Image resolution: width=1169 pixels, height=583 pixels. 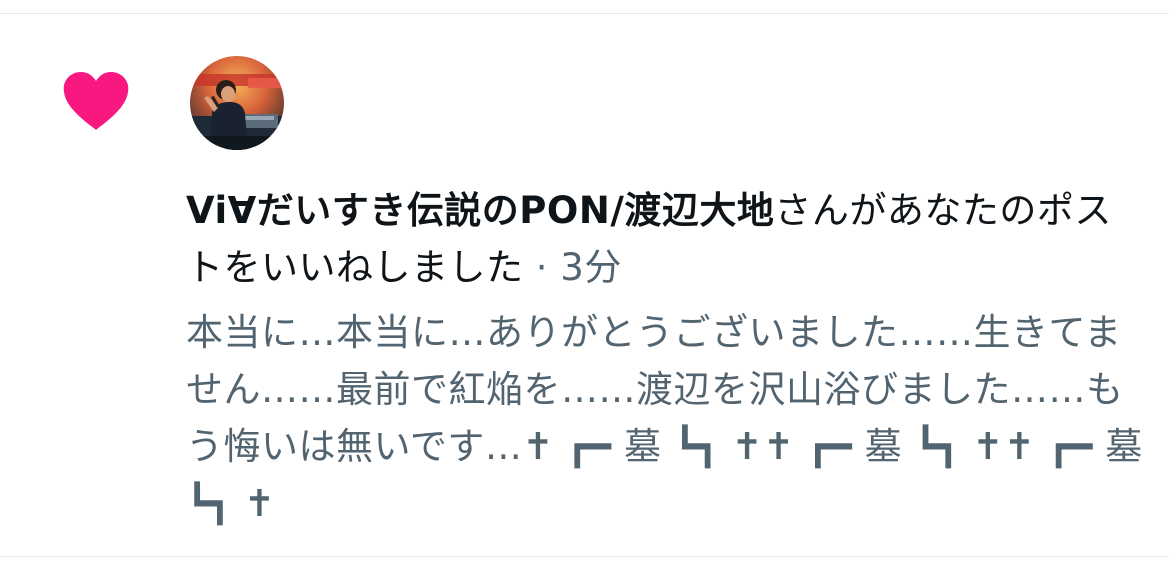 I want to click on timestamp: 3分, so click(x=591, y=267).